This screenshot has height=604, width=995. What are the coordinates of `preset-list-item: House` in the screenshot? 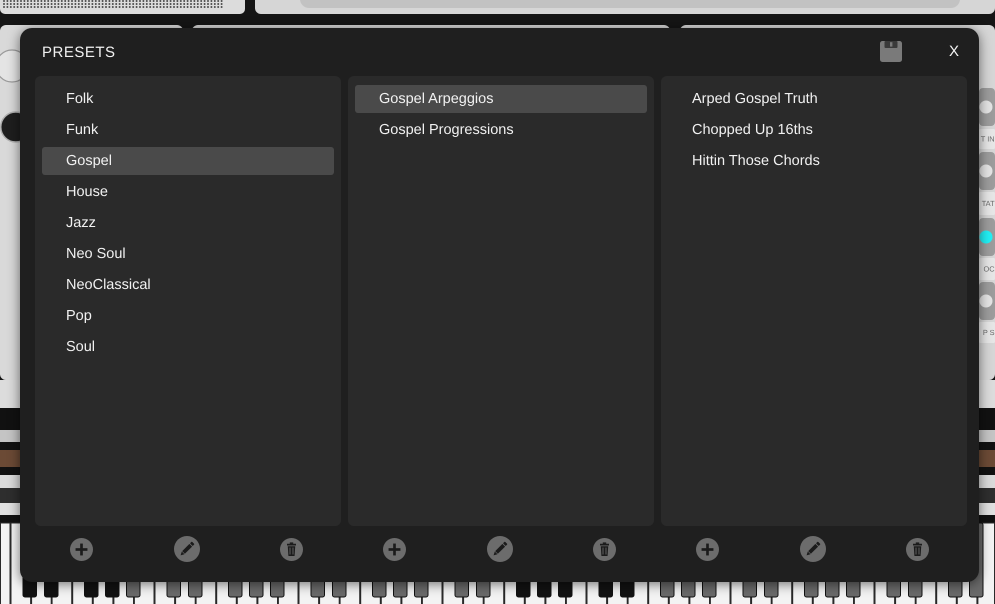 It's located at (188, 192).